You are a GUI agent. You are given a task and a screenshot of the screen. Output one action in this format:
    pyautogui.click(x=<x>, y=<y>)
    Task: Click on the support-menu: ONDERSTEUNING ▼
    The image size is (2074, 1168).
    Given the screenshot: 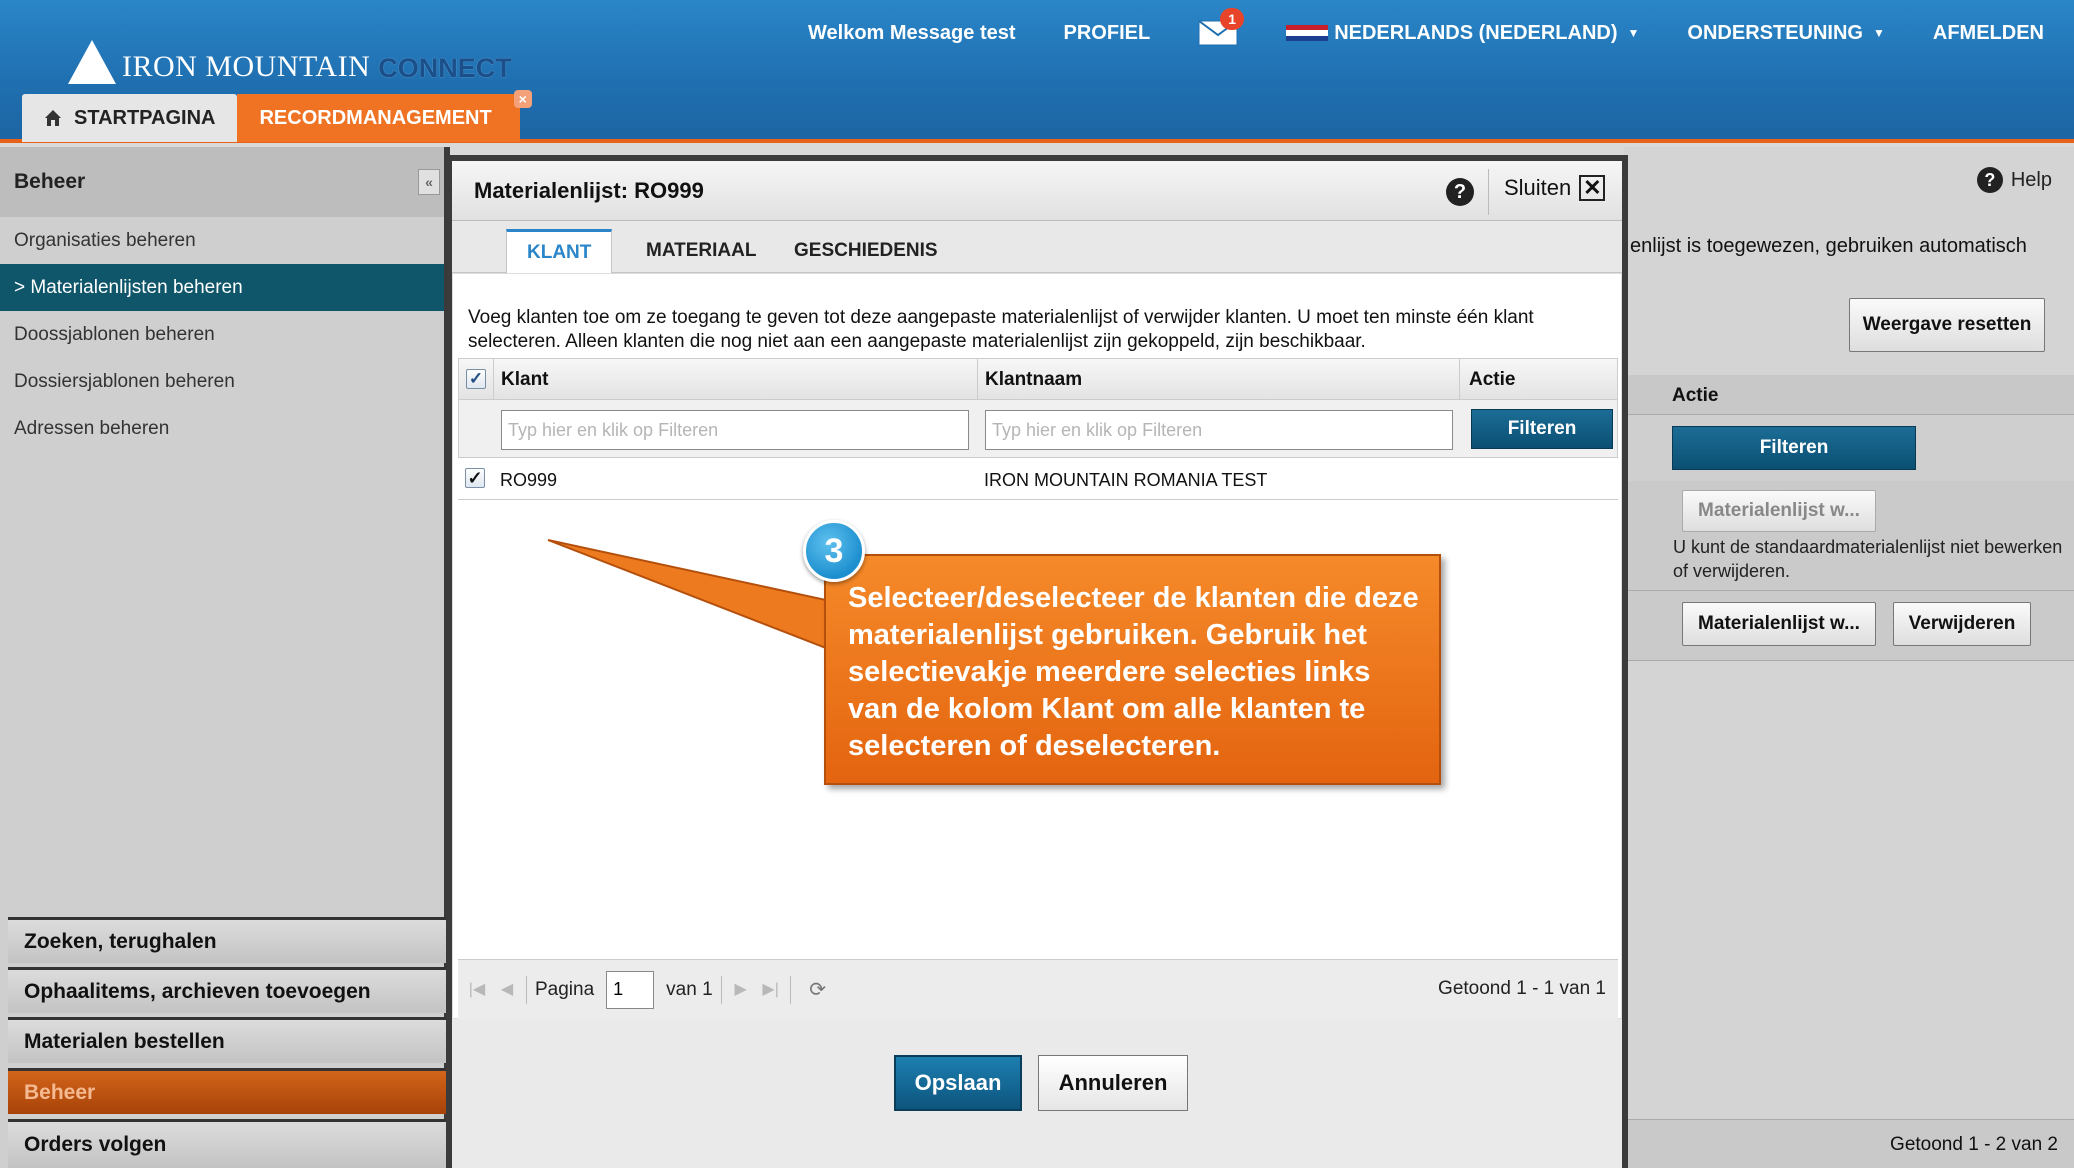 What is the action you would take?
    pyautogui.click(x=1785, y=33)
    